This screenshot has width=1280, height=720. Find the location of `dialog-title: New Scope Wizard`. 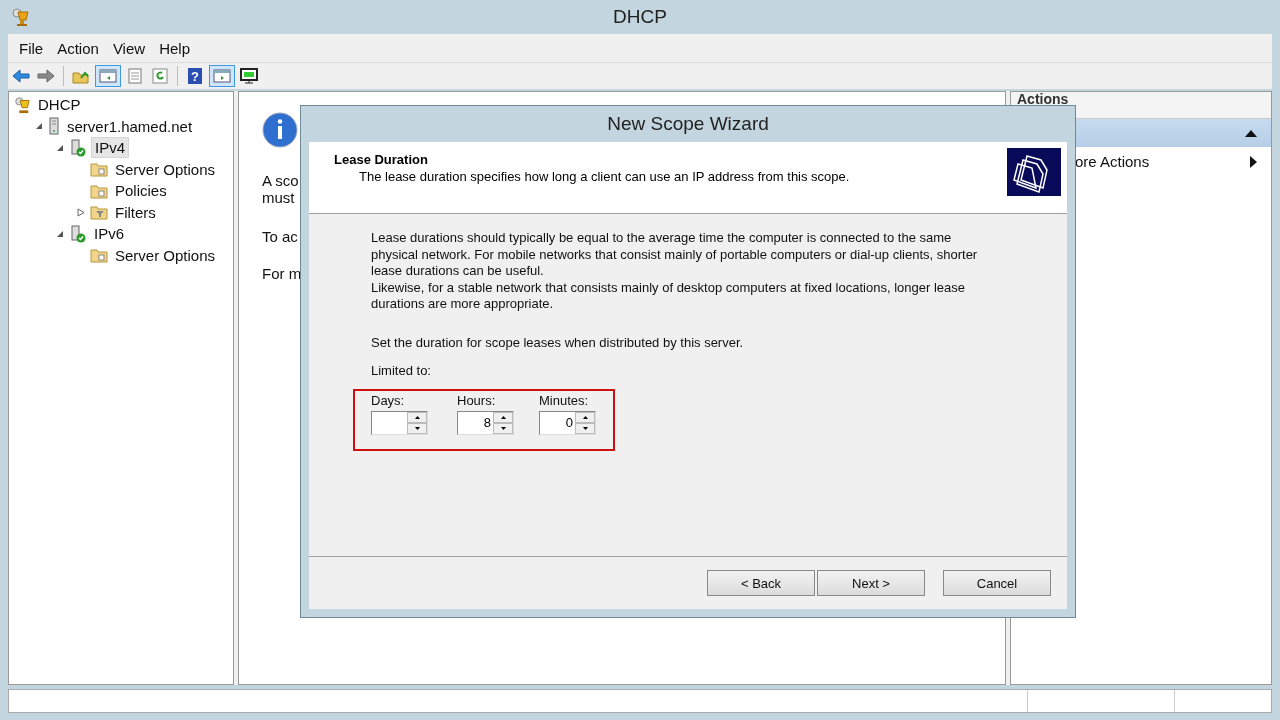

dialog-title: New Scope Wizard is located at coordinates (688, 124).